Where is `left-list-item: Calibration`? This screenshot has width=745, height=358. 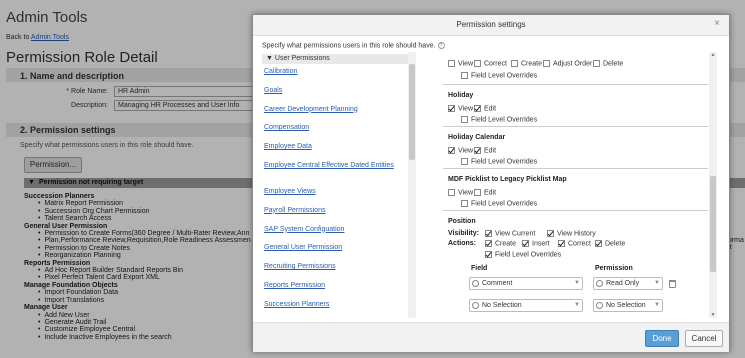
left-list-item: Calibration is located at coordinates (334, 72).